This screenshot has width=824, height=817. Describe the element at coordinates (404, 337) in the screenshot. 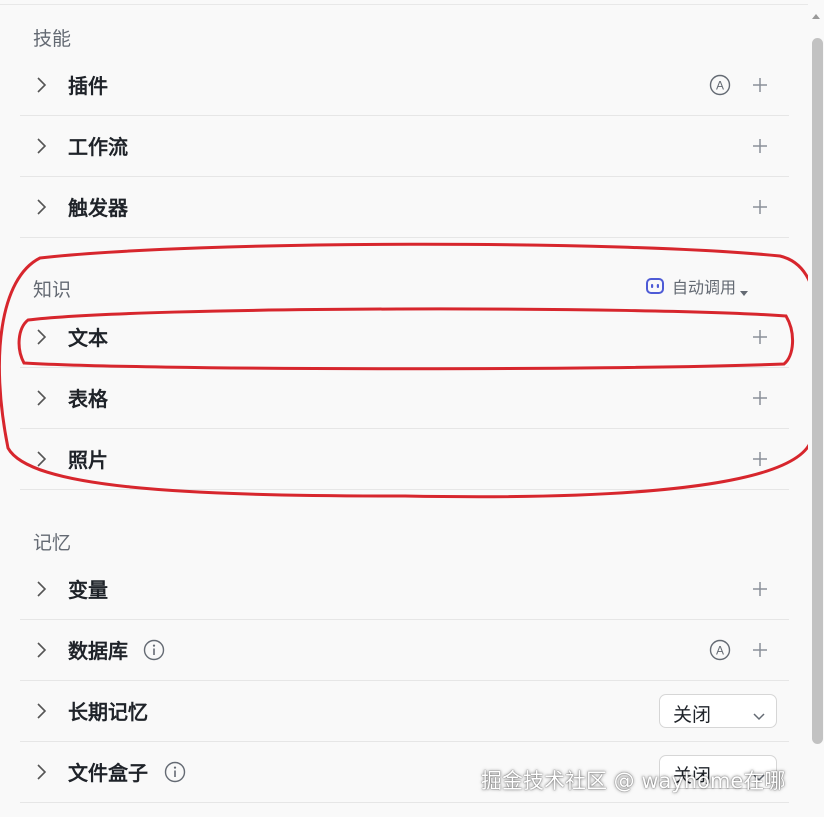

I see `row-text: 文本` at that location.